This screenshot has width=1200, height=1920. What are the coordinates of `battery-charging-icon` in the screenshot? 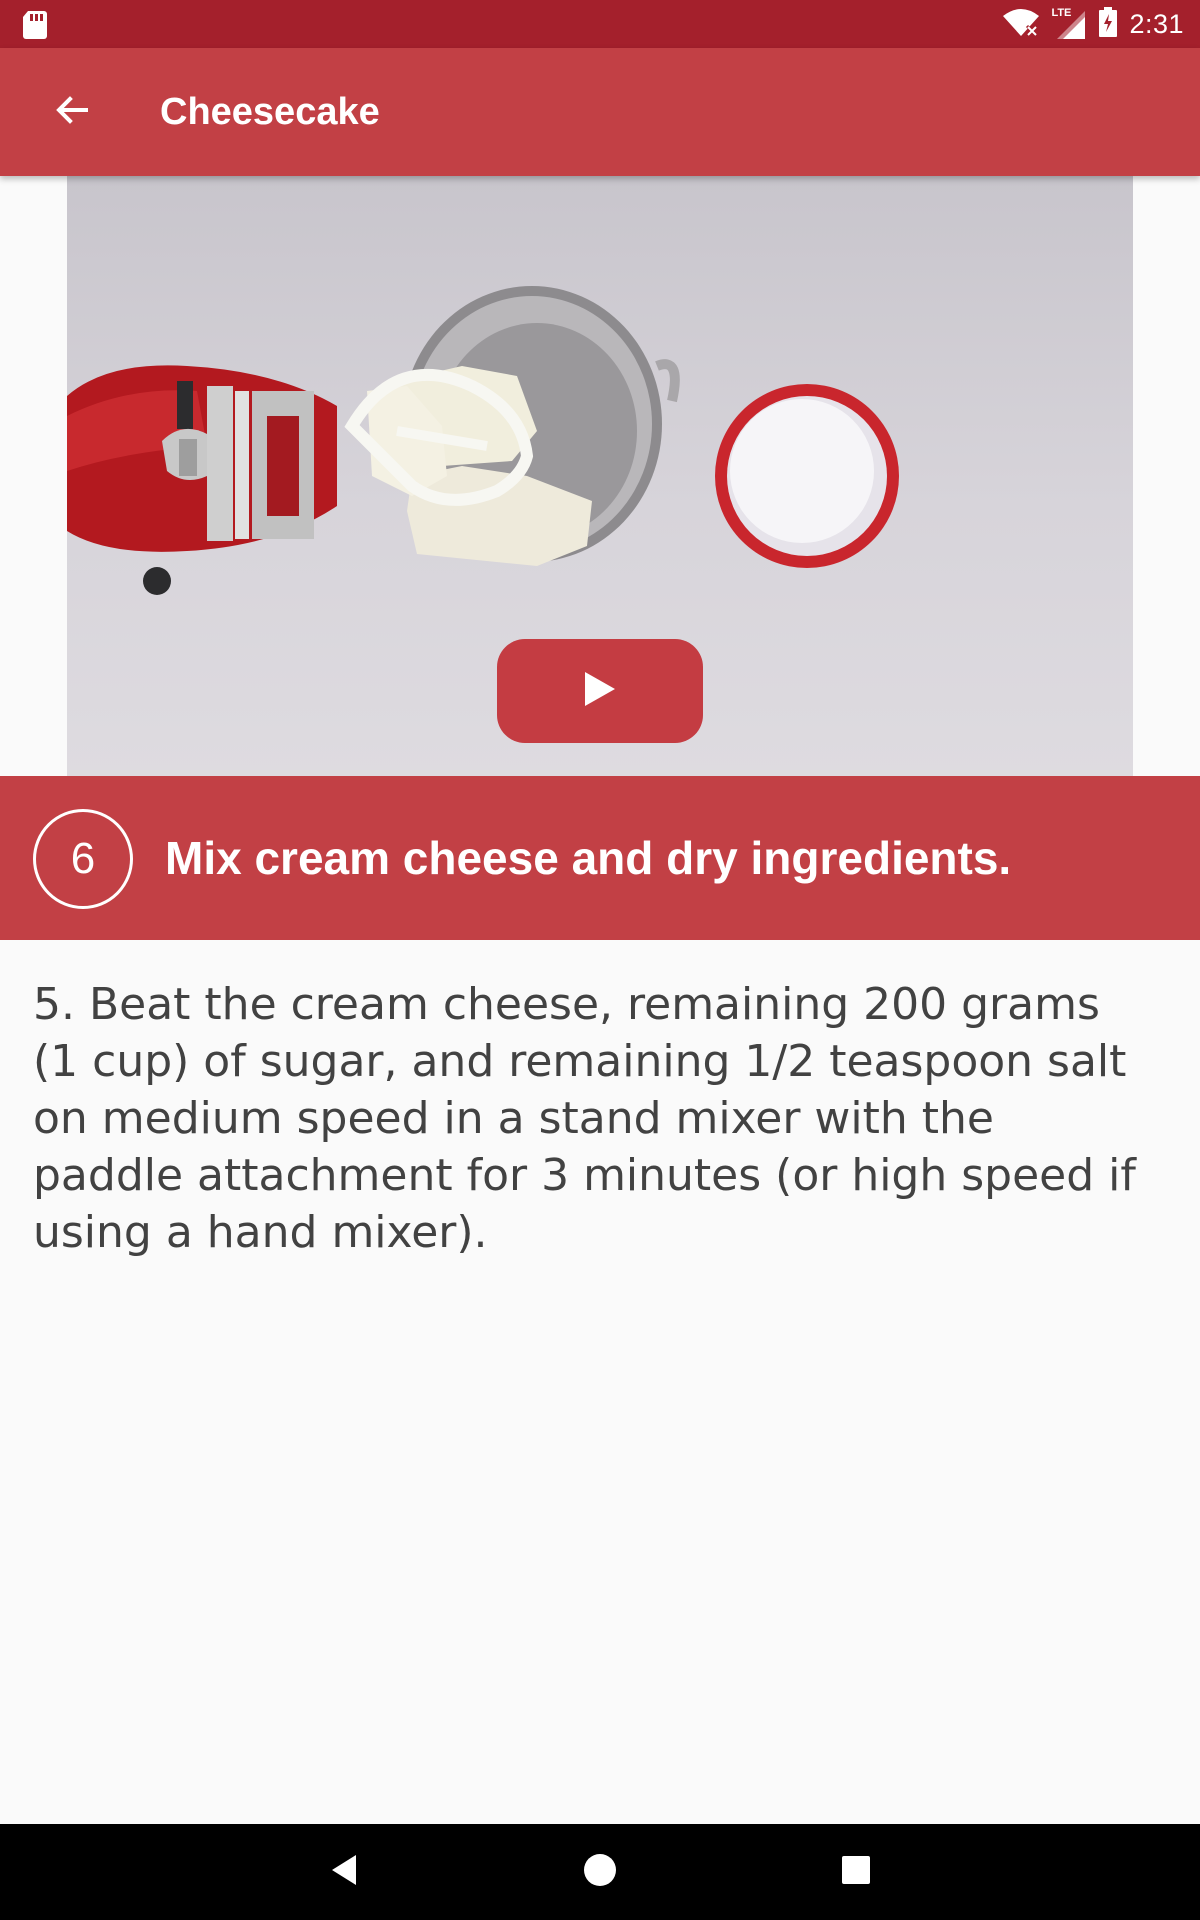 It's located at (1108, 24).